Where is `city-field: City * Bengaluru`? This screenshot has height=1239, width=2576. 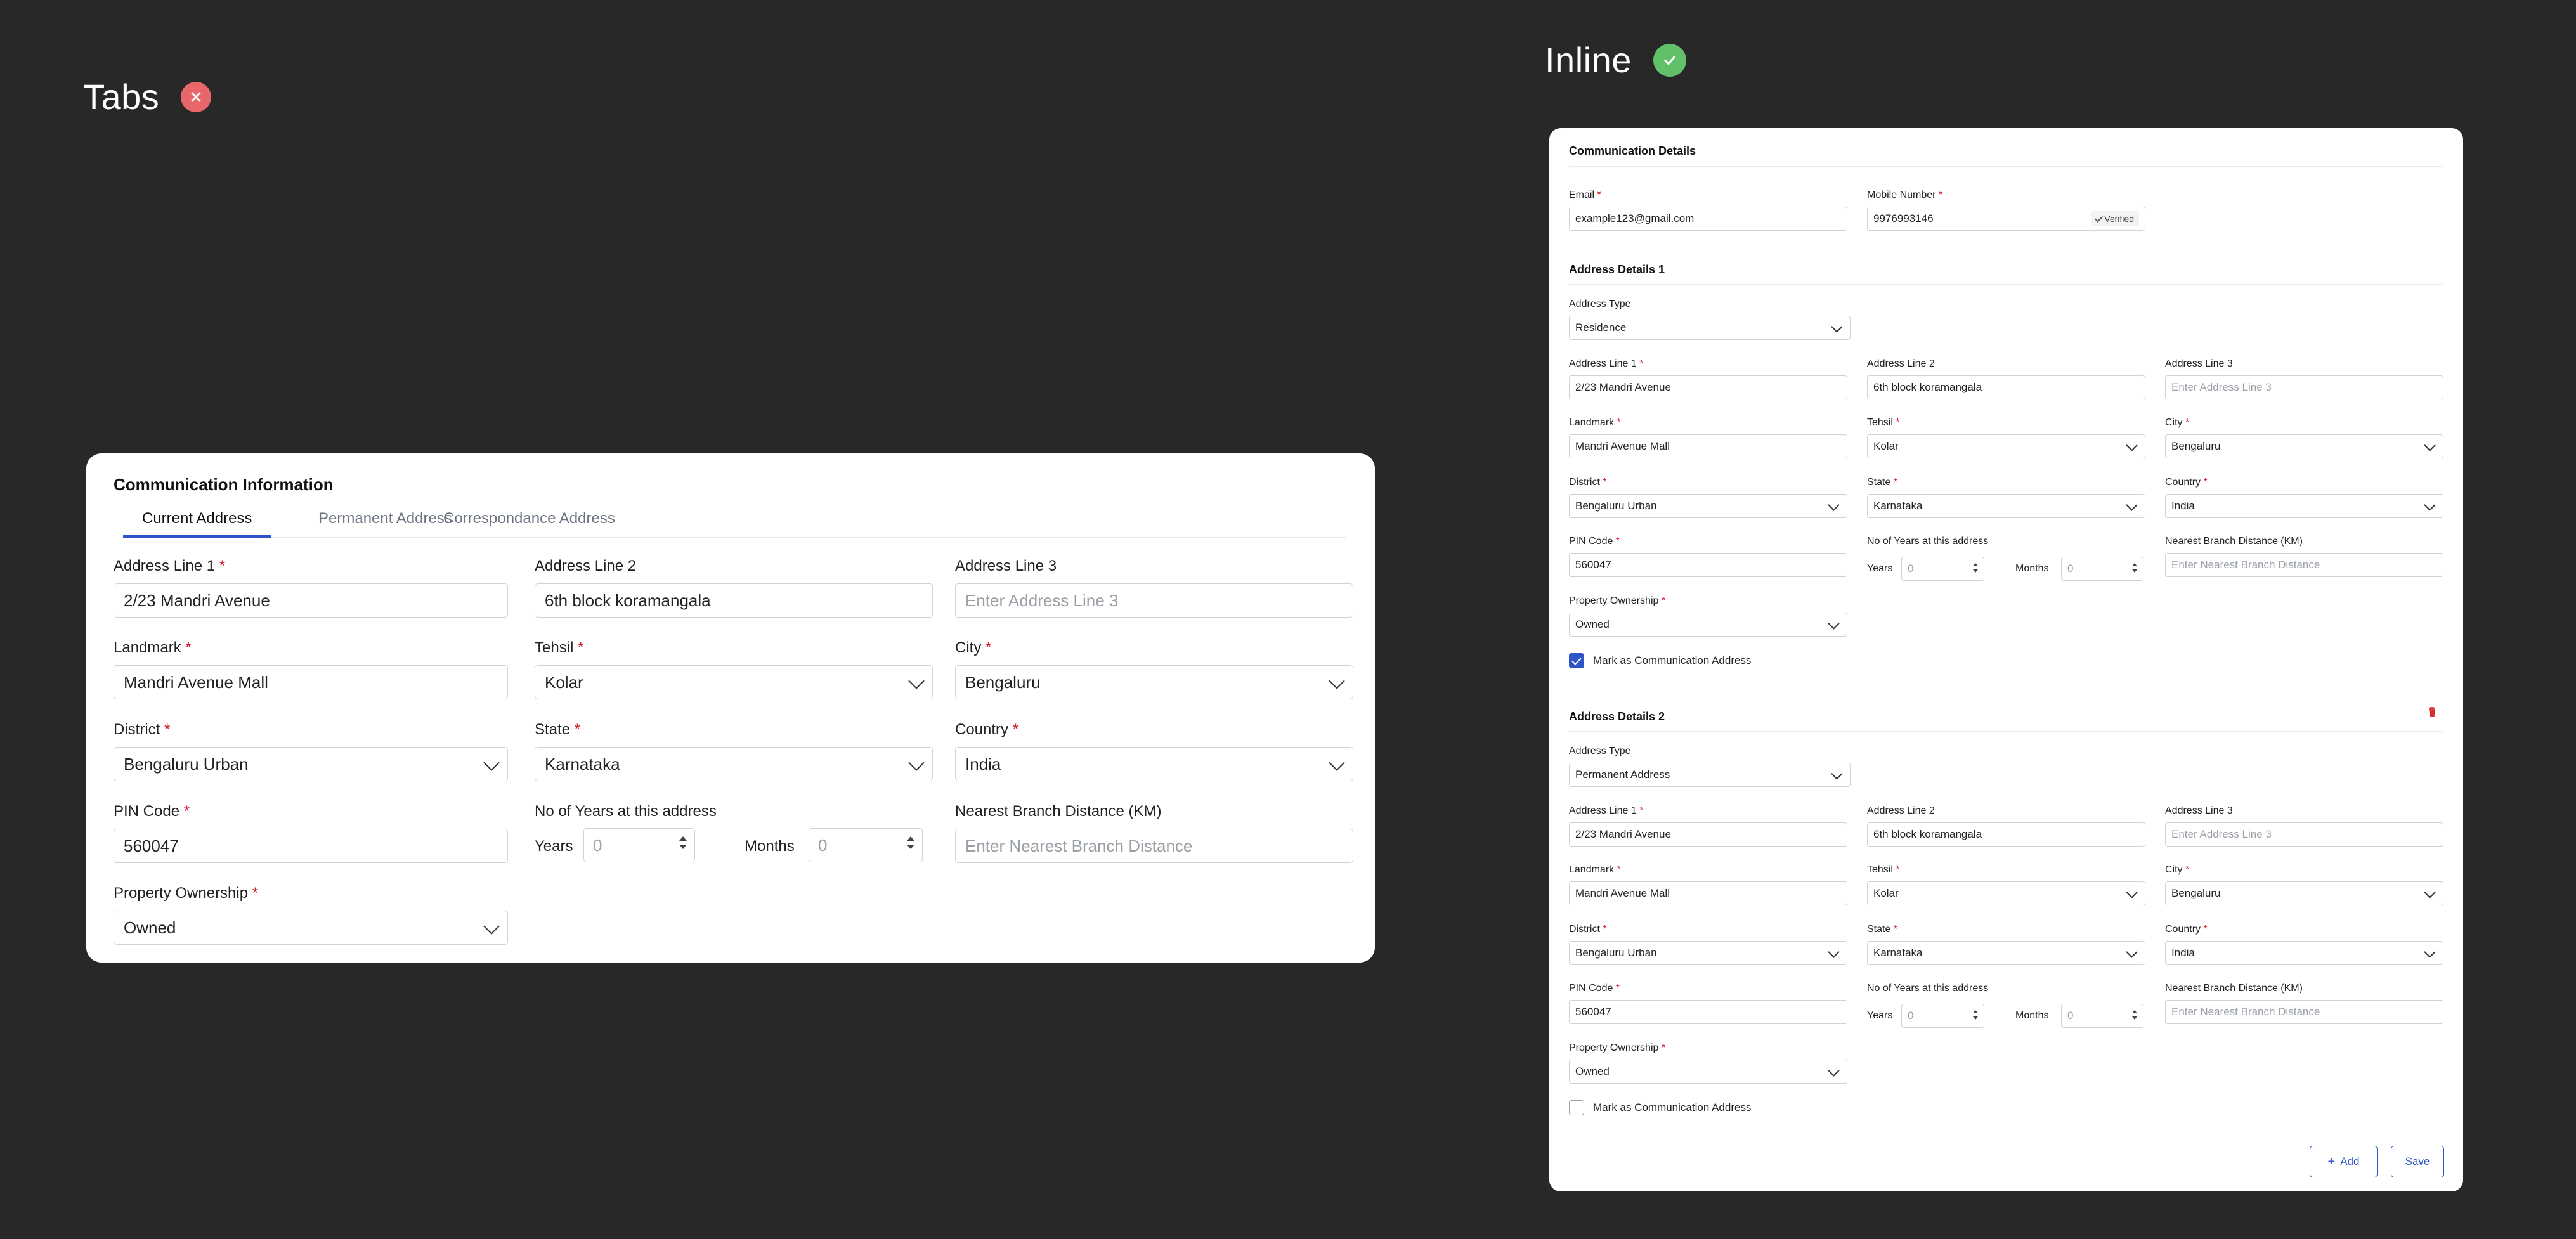
city-field: City * Bengaluru is located at coordinates (2304, 885).